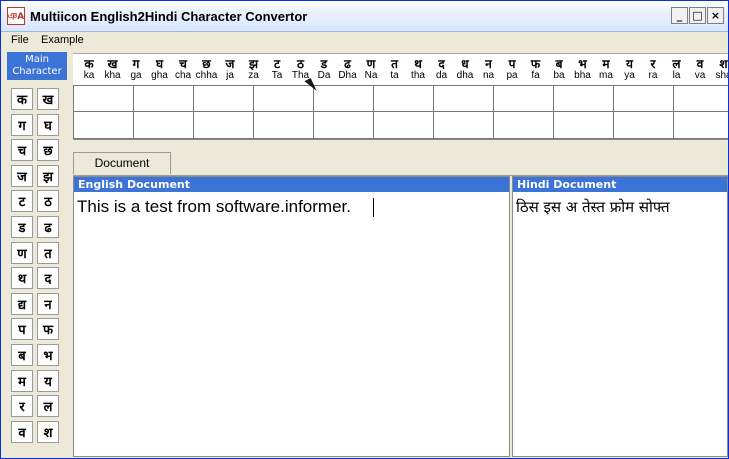  Describe the element at coordinates (593, 207) in the screenshot. I see `hindi-document-text: ठिस इस अ तेस्त फ्रोम सोफ्त` at that location.